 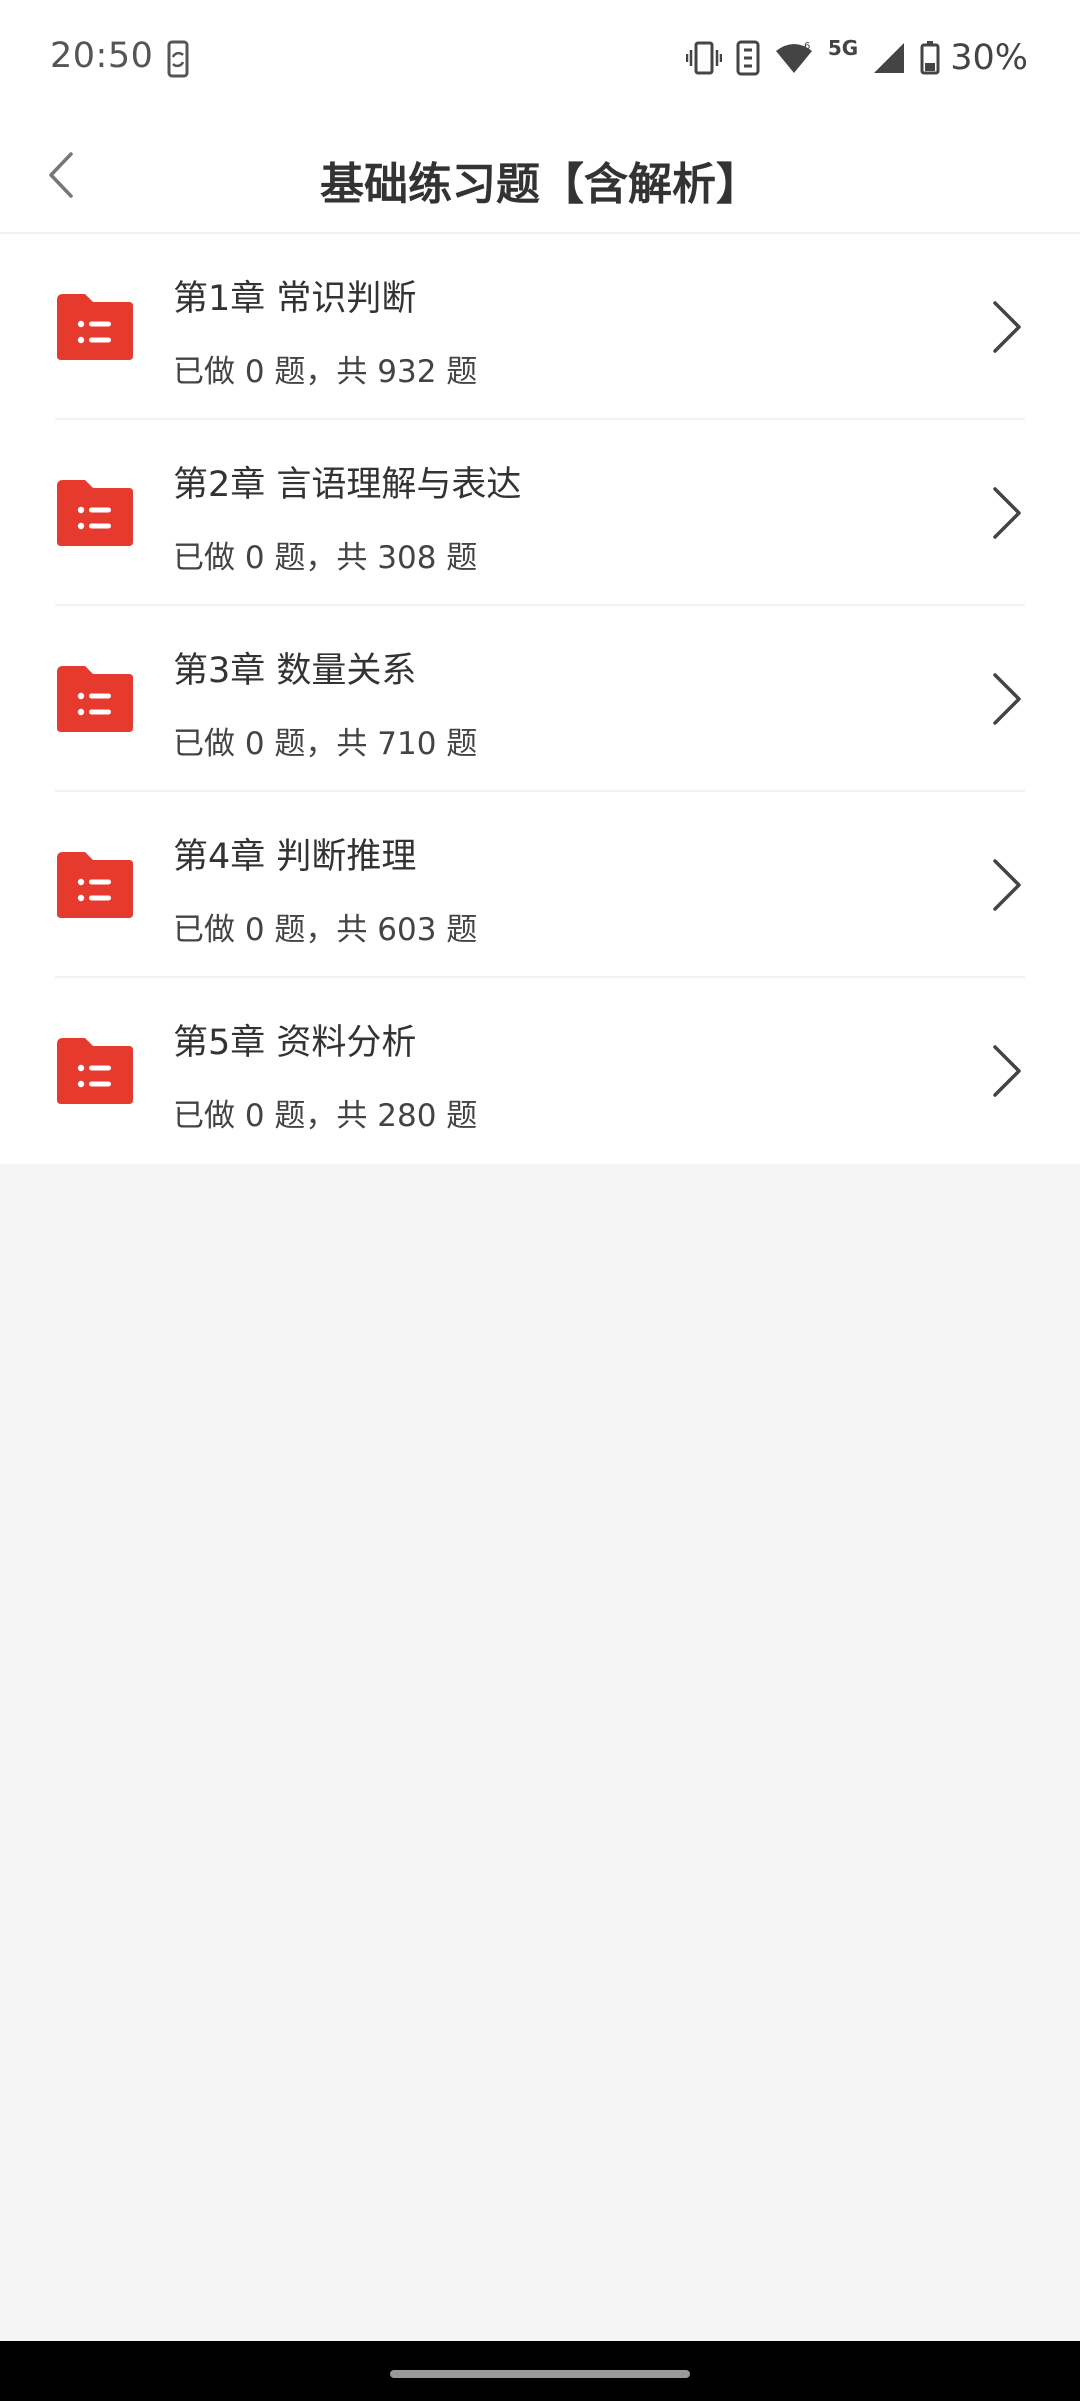 I want to click on chapter-item: 第3章 数量关系 已做 0 题，共 710 题, so click(x=540, y=699).